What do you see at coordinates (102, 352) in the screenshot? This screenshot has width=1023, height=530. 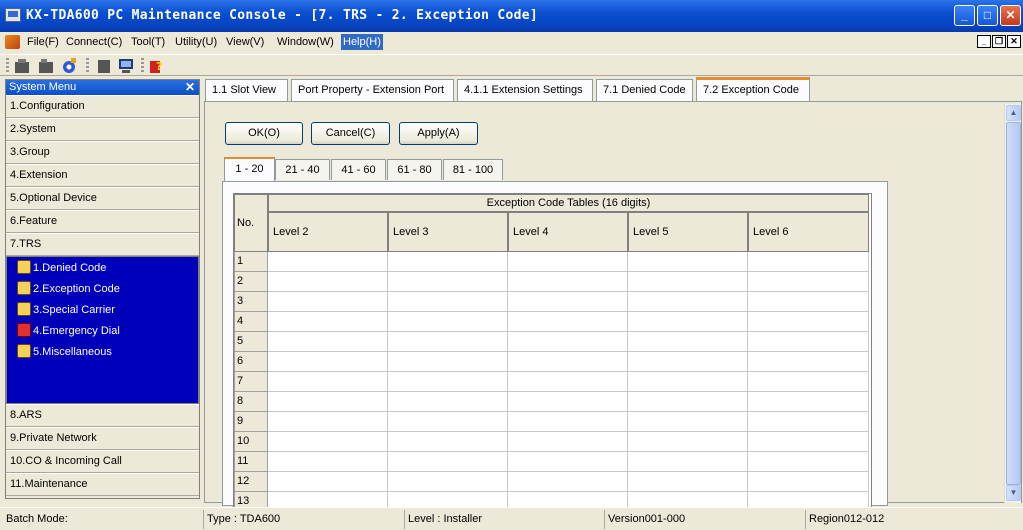 I see `submenu-item-miscellaneous: 5.Miscellaneous` at bounding box center [102, 352].